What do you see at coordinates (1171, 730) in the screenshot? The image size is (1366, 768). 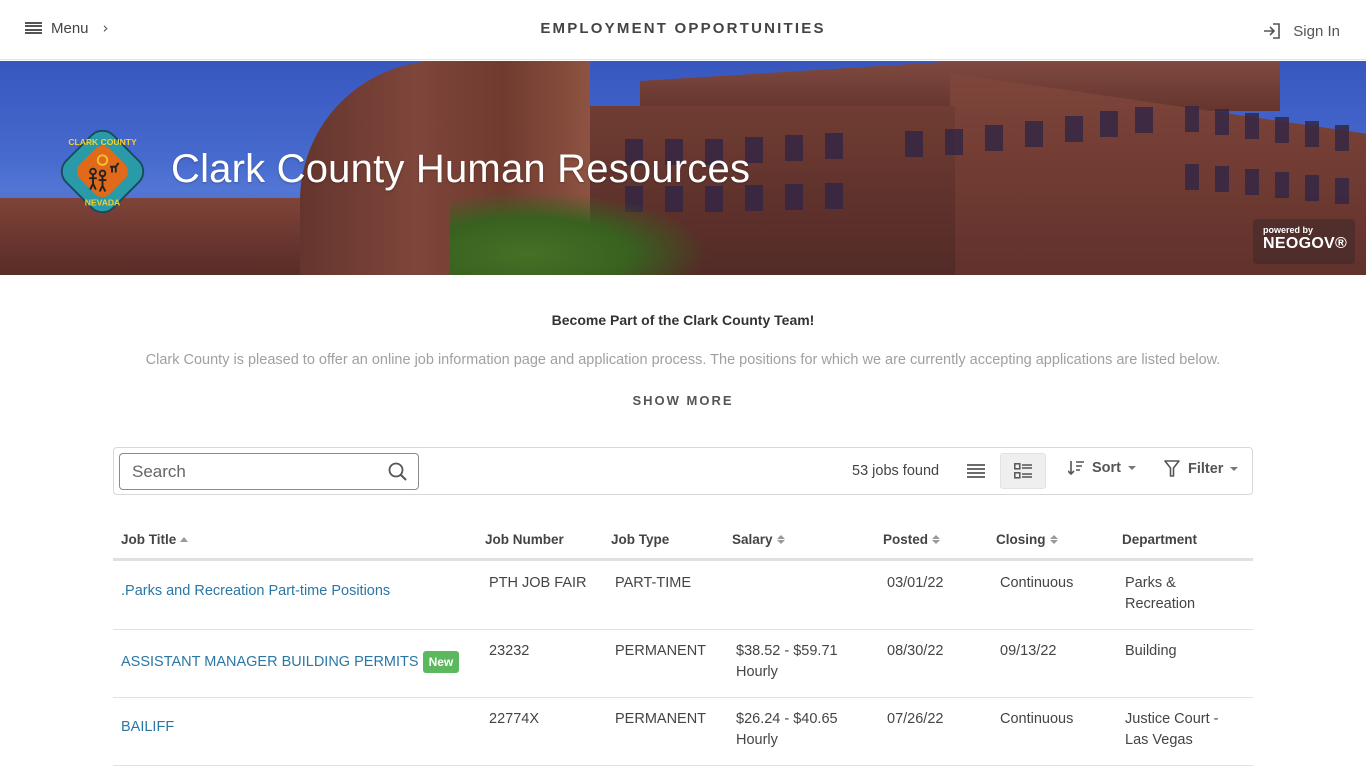 I see `department: Justice Court - Las Vegas` at bounding box center [1171, 730].